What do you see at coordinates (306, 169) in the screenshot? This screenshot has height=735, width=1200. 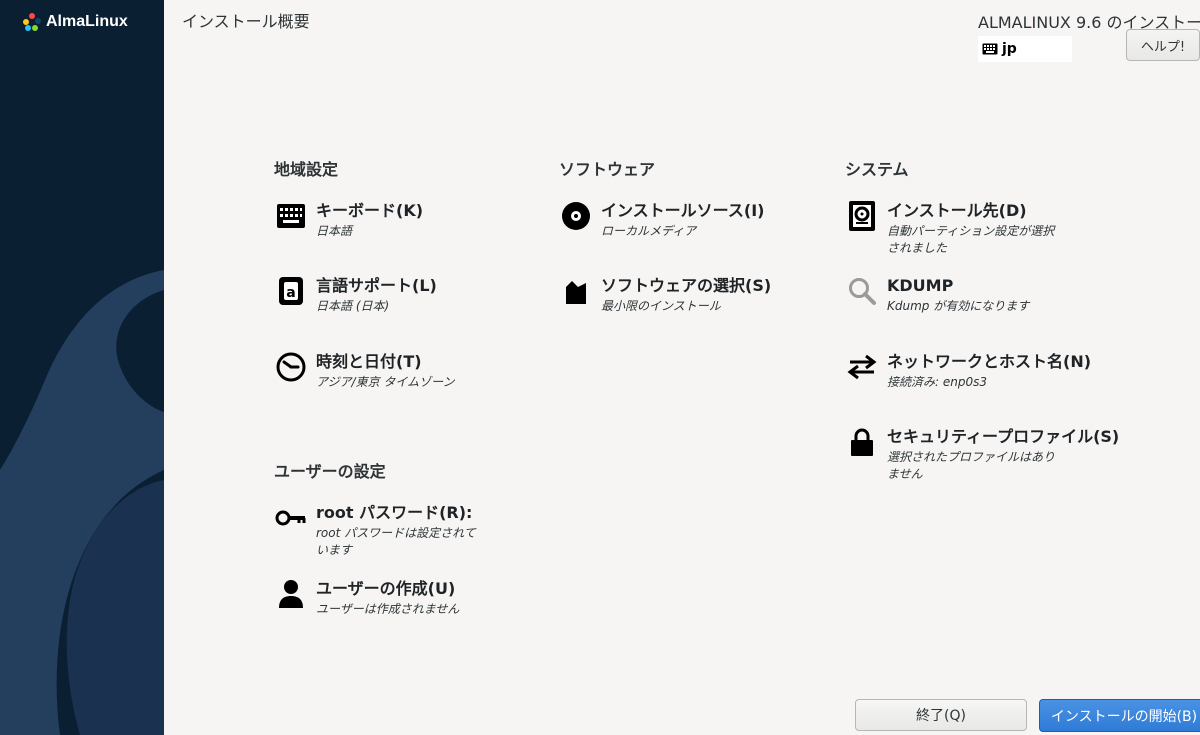 I see `section-title-localization: 地域設定` at bounding box center [306, 169].